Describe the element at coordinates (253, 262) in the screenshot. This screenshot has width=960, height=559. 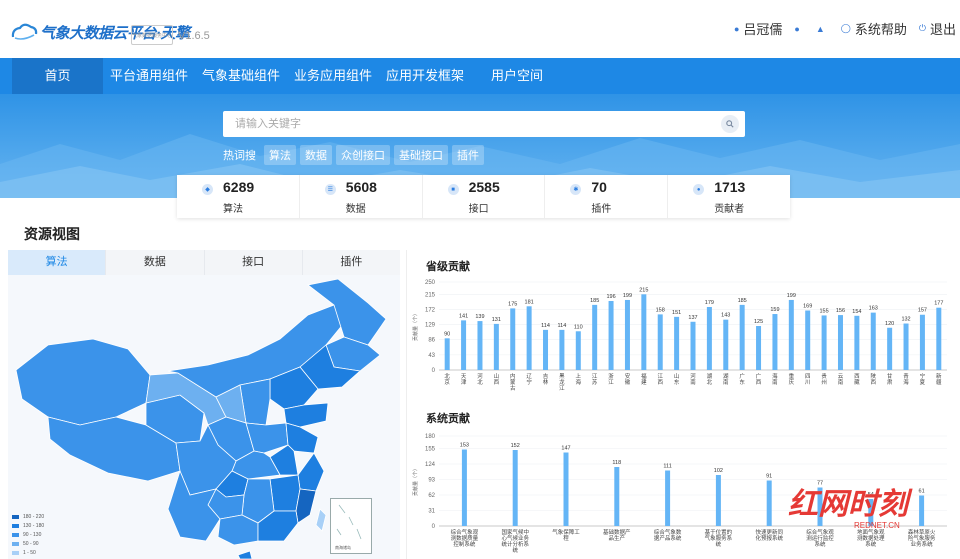
I see `tab-interface: 接口` at that location.